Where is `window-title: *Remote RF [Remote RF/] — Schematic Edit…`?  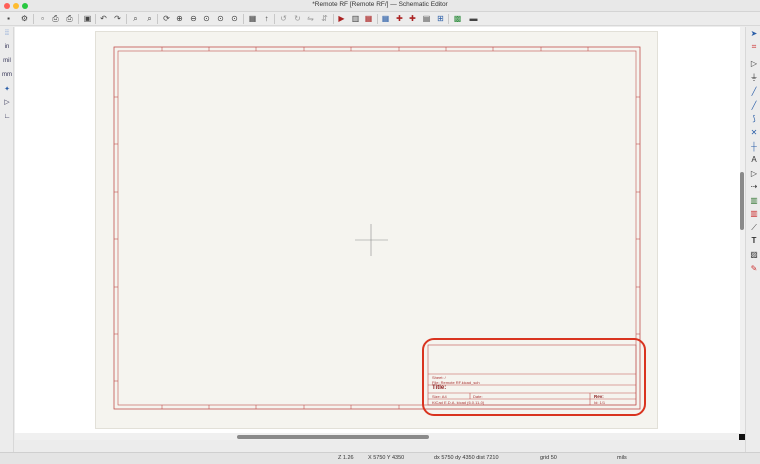 window-title: *Remote RF [Remote RF/] — Schematic Edit… is located at coordinates (380, 4).